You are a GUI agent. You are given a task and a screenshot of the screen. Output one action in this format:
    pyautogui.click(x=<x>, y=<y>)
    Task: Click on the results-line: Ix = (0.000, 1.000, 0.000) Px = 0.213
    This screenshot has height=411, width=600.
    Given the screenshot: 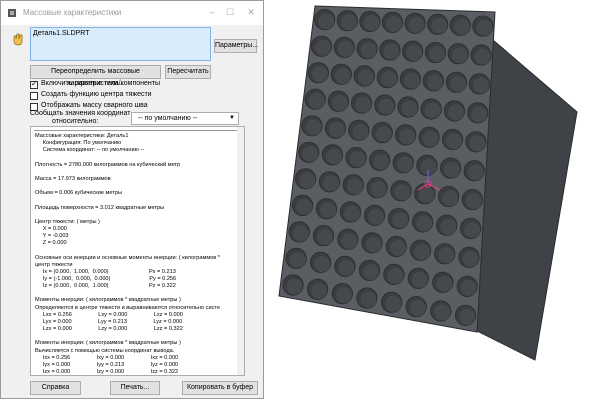 What is the action you would take?
    pyautogui.click(x=105, y=271)
    